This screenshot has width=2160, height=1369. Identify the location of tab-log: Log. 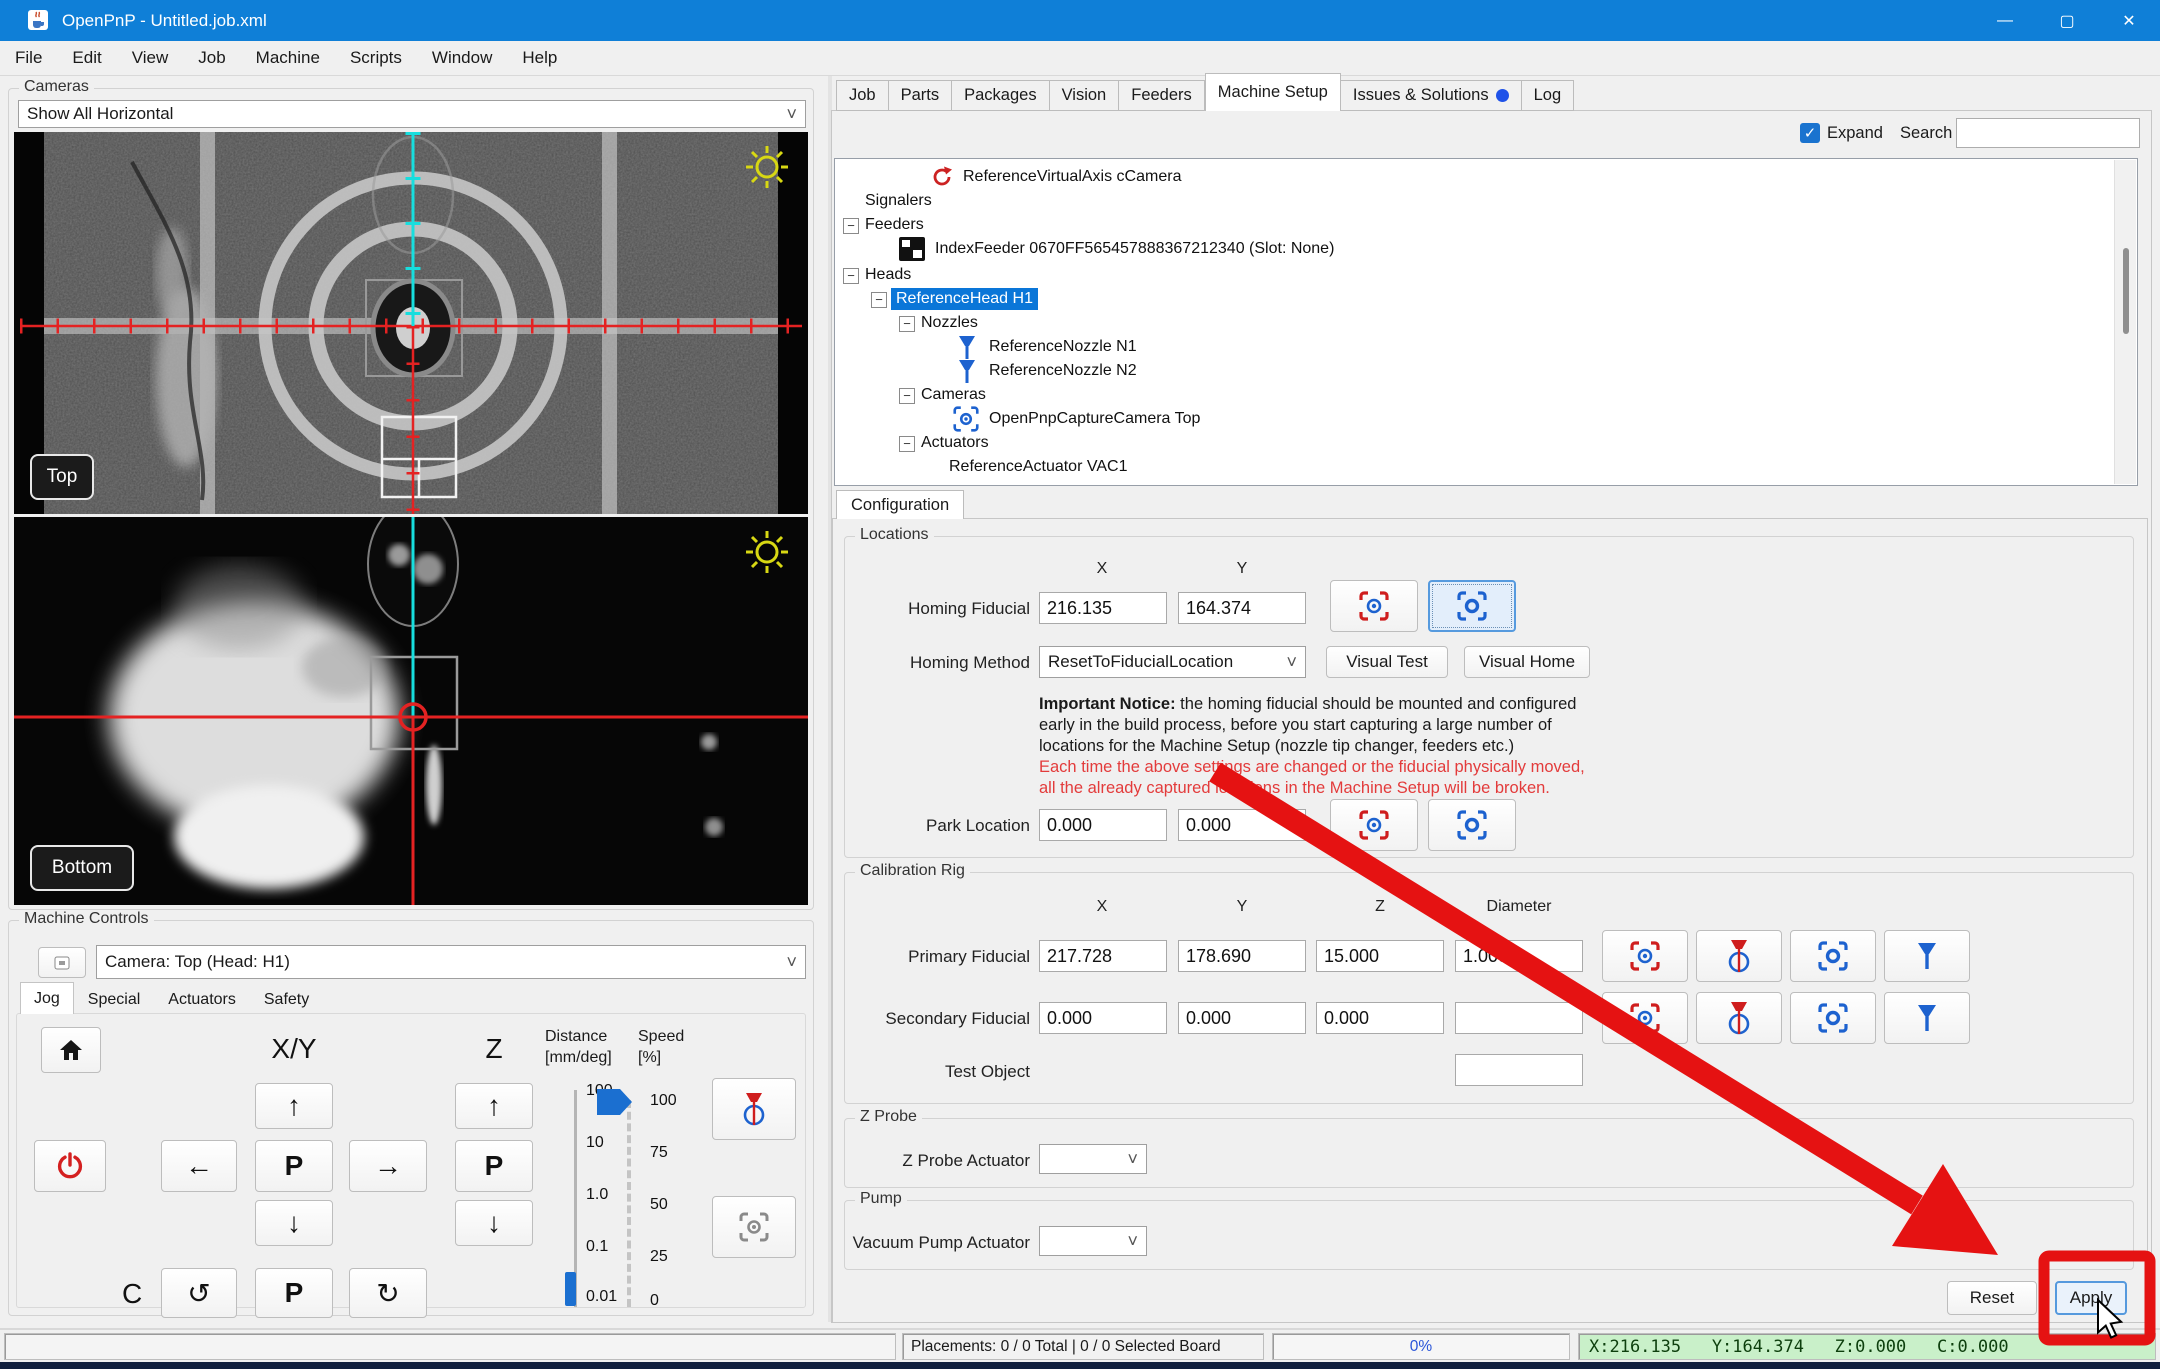
(1548, 95).